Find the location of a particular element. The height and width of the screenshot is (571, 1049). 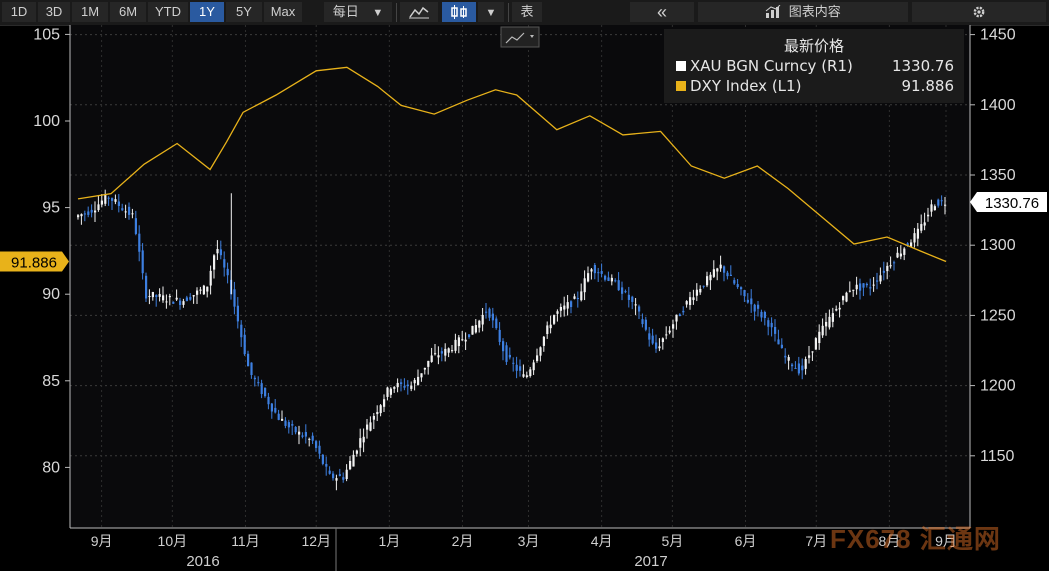

chevron-down-icon: ▼ is located at coordinates (378, 13).